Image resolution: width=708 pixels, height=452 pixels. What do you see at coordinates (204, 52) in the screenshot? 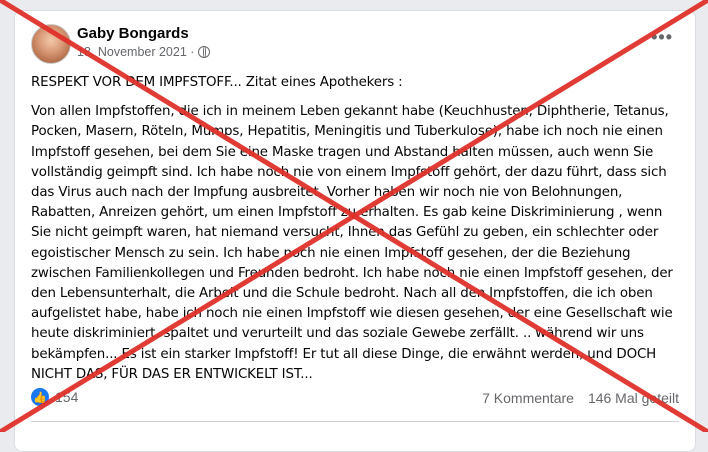
I see `globe-icon` at bounding box center [204, 52].